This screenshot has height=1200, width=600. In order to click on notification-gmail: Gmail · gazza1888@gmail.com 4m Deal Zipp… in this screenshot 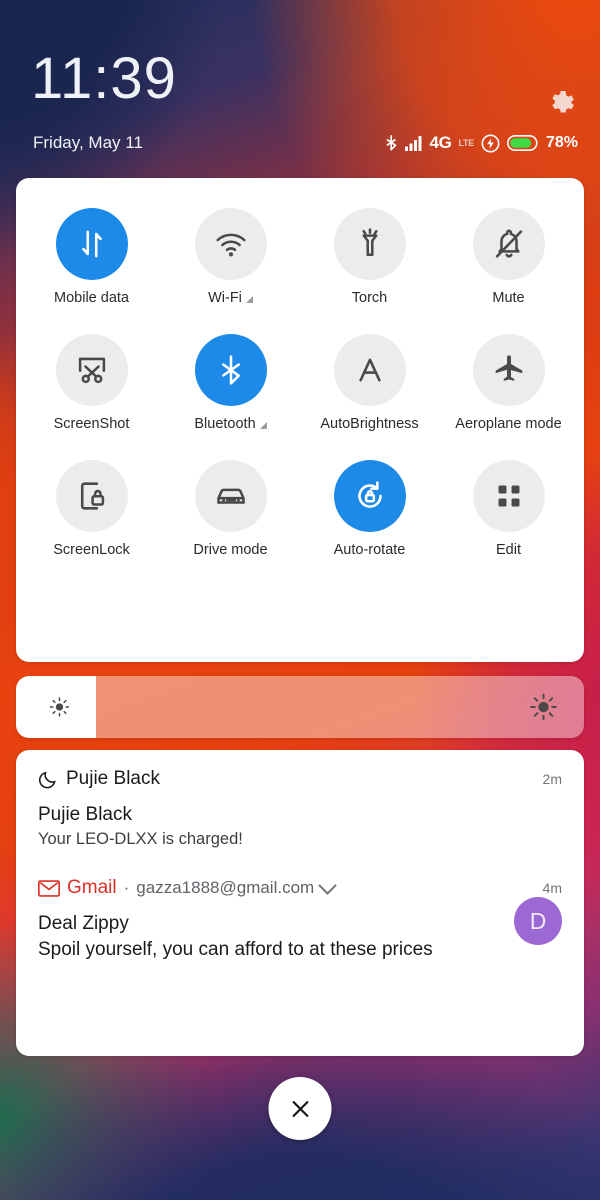, I will do `click(300, 905)`.